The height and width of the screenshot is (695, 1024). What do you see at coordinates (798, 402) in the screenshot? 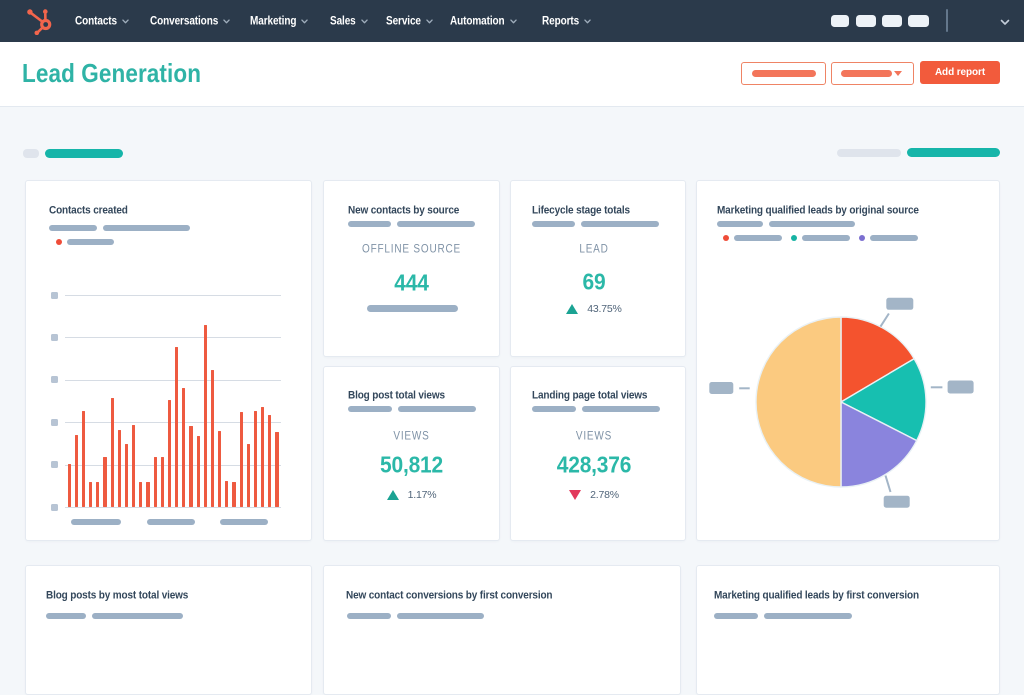
I see `pie-slice` at bounding box center [798, 402].